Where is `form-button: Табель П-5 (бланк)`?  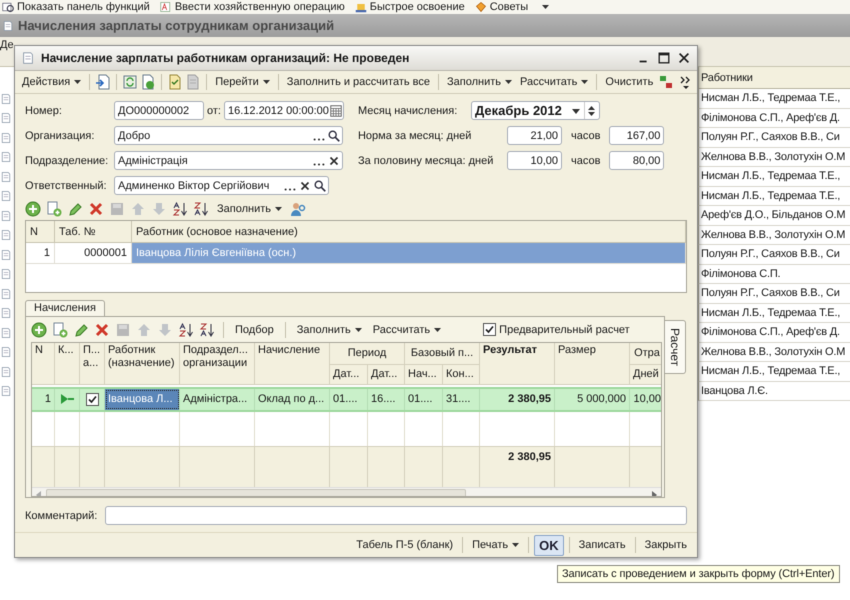
form-button: Табель П-5 (бланк) is located at coordinates (405, 545).